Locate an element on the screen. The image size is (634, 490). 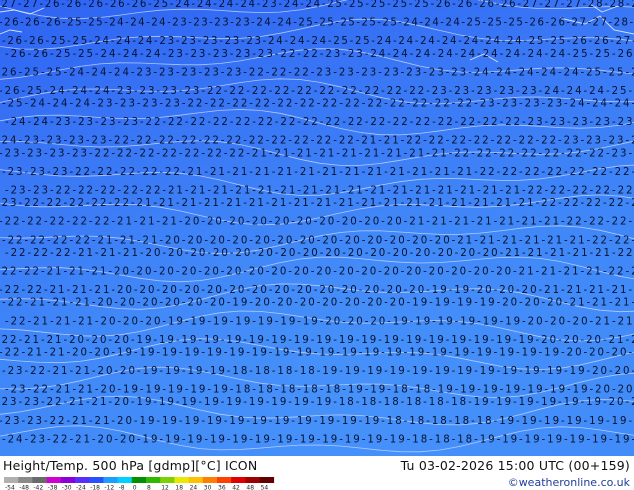
legend-label: -8 is located at coordinates (122, 487).